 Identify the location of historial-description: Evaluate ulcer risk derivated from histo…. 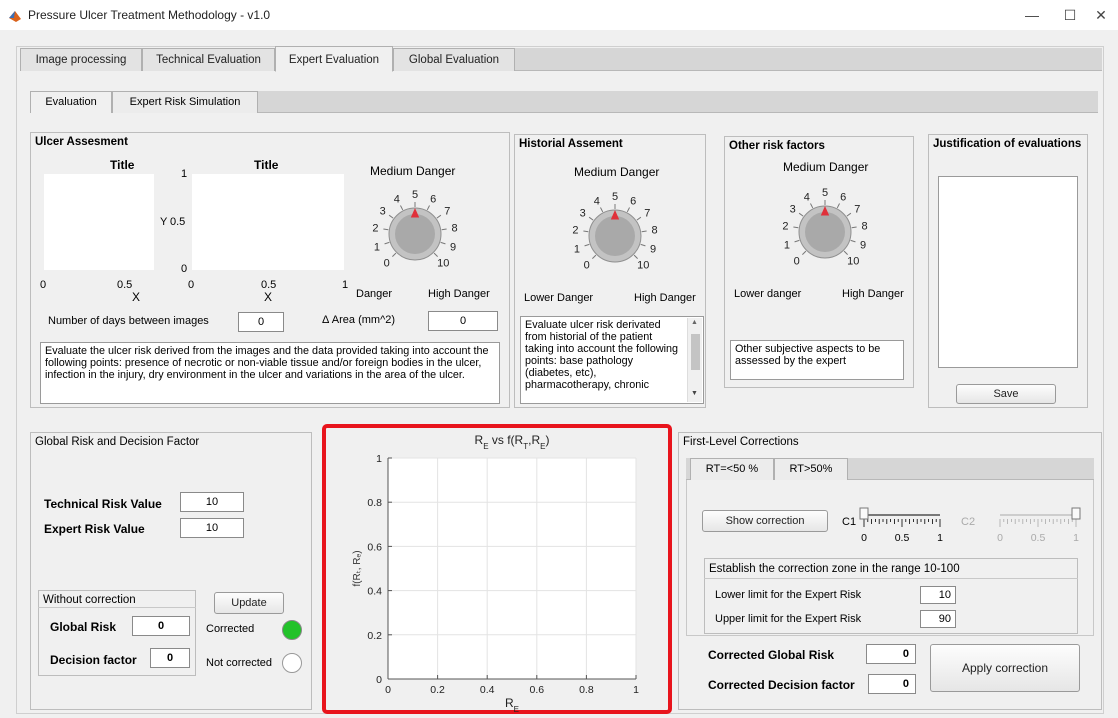
(612, 360).